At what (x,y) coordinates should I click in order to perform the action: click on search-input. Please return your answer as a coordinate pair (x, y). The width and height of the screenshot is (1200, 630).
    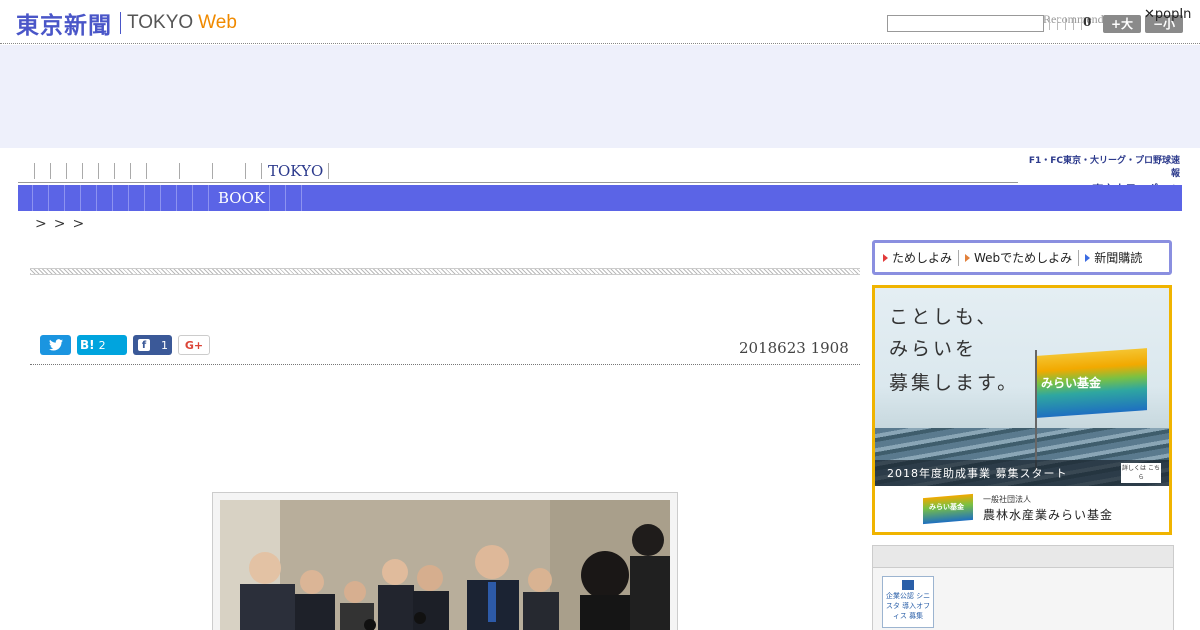
    Looking at the image, I should click on (965, 23).